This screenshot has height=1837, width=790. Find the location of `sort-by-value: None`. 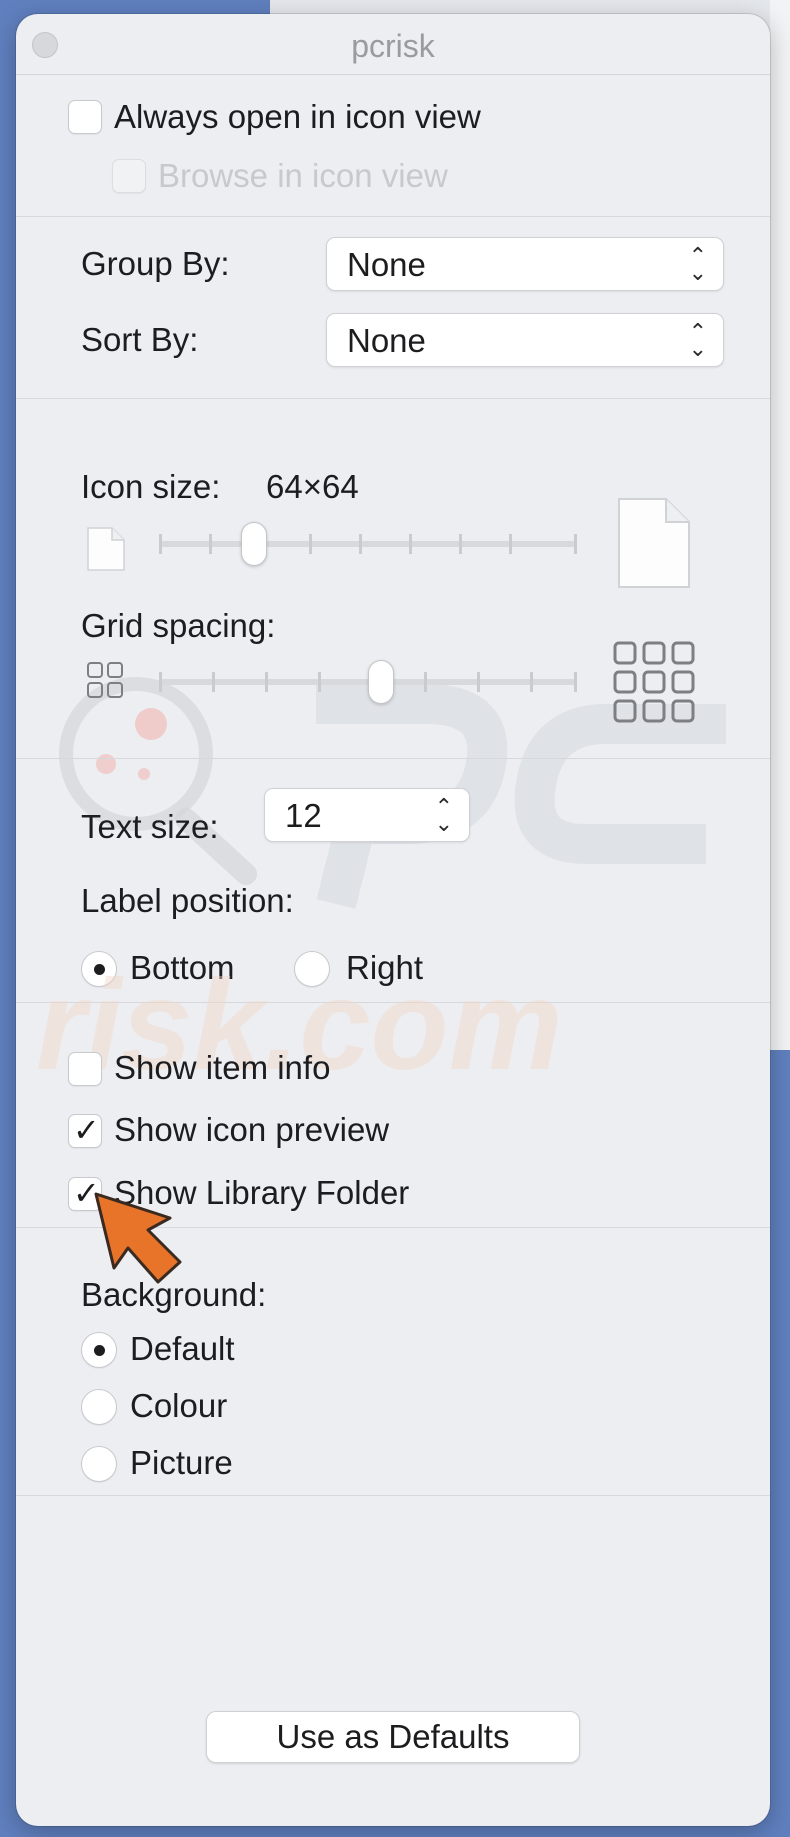

sort-by-value: None is located at coordinates (386, 340).